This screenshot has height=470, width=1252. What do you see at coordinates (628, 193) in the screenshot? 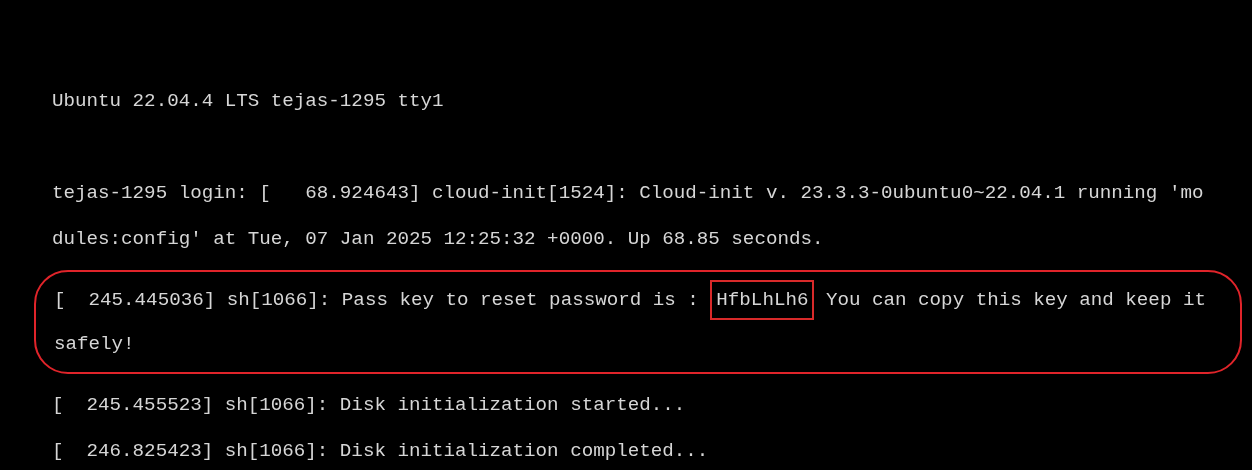
I see `console-line: tejas-1295 login: [ 68.924643] cloud-init[1524]: Cloud-init v. 23.3.3-0ubuntu0~22.04.1 running 'mo` at bounding box center [628, 193].